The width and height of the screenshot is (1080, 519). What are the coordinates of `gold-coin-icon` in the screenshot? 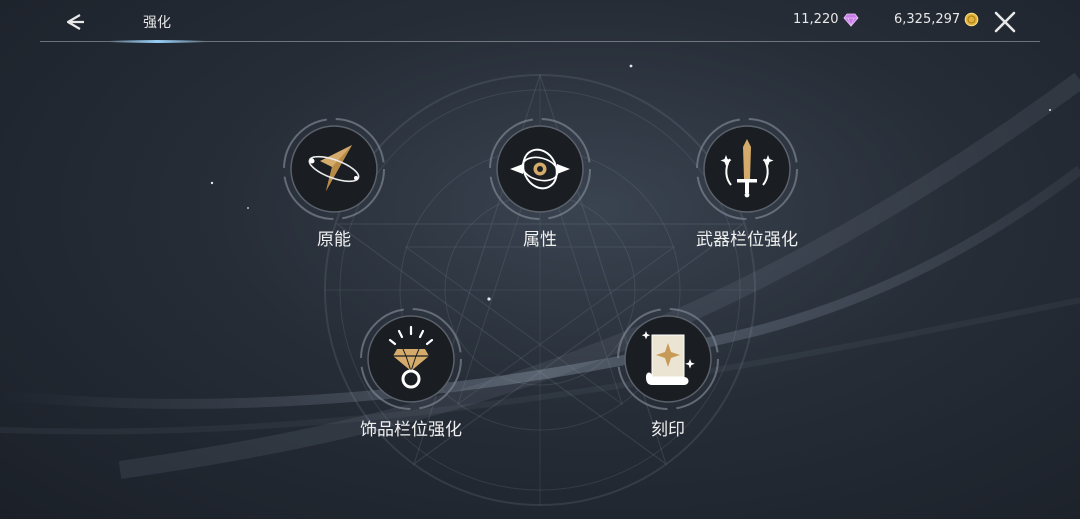 It's located at (971, 19).